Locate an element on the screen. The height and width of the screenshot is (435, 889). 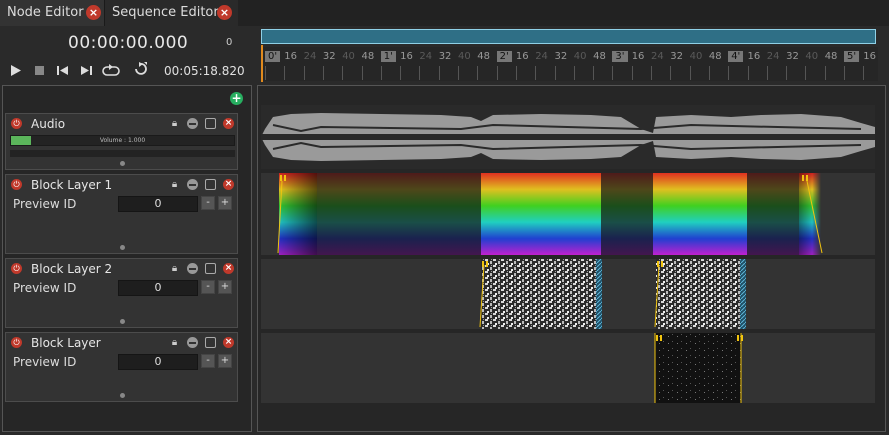
ruler-tick-label: 32 is located at coordinates (792, 56).